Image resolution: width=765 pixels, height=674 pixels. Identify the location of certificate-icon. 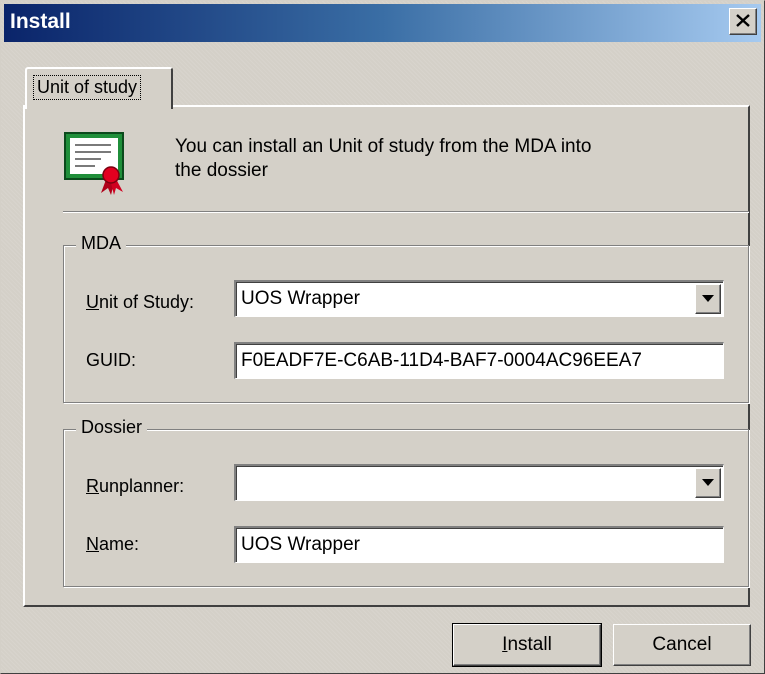
(94, 163).